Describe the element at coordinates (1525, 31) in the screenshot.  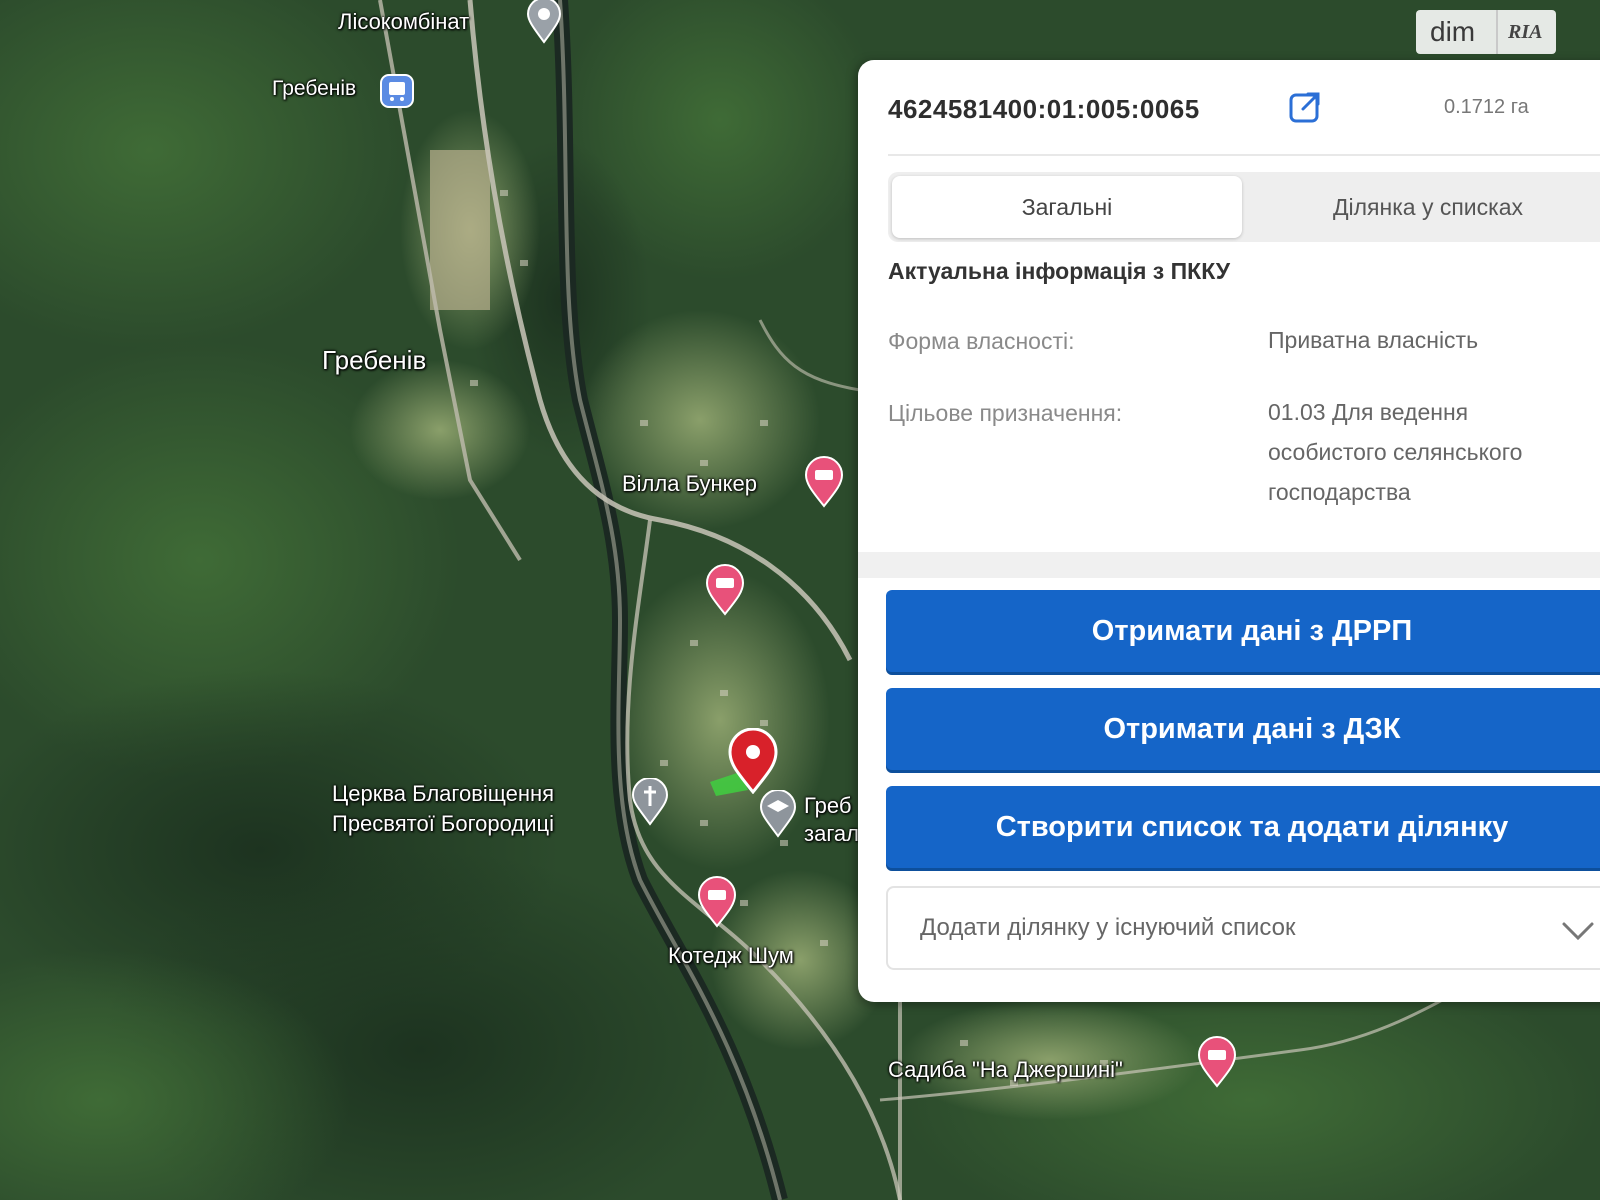
I see `watermark-ria: RIA` at that location.